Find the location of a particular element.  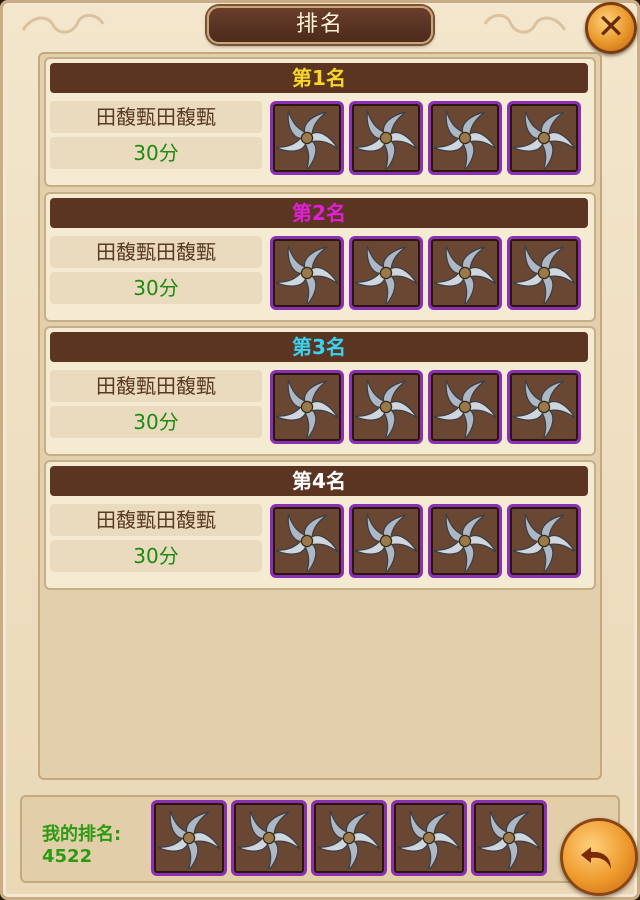

my-rank-value: 4522 is located at coordinates (67, 856).